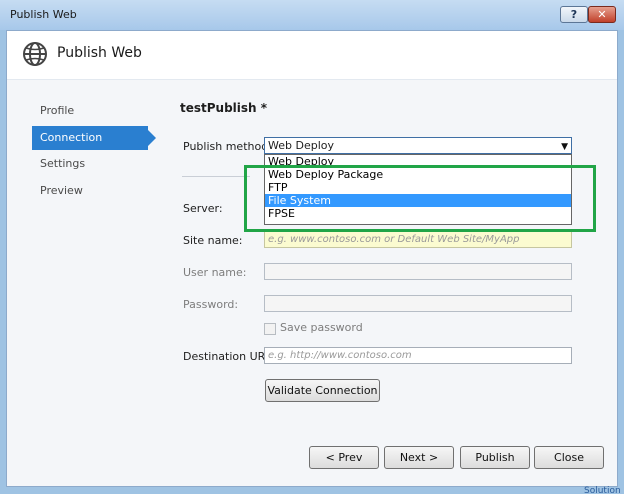 The width and height of the screenshot is (624, 496). What do you see at coordinates (224, 108) in the screenshot?
I see `profile-name: testPublish *` at bounding box center [224, 108].